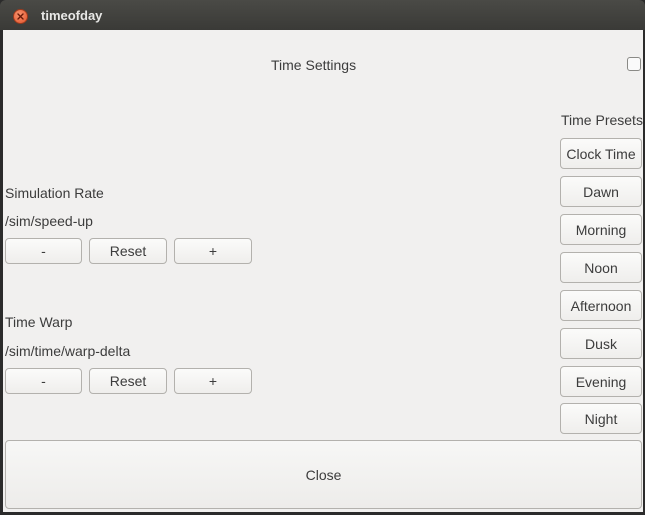 Image resolution: width=645 pixels, height=515 pixels. I want to click on preset-dawn-button: Dawn, so click(601, 191).